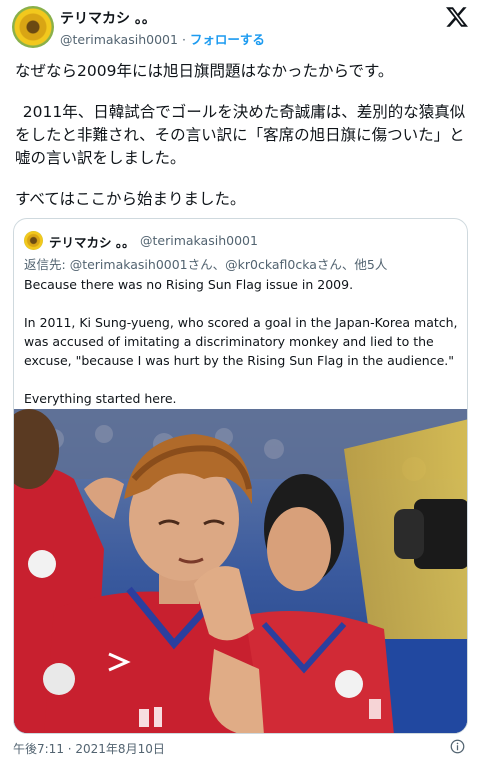 Image resolution: width=480 pixels, height=761 pixels. I want to click on quoted-author-handle: @terimakasih0001, so click(199, 240).